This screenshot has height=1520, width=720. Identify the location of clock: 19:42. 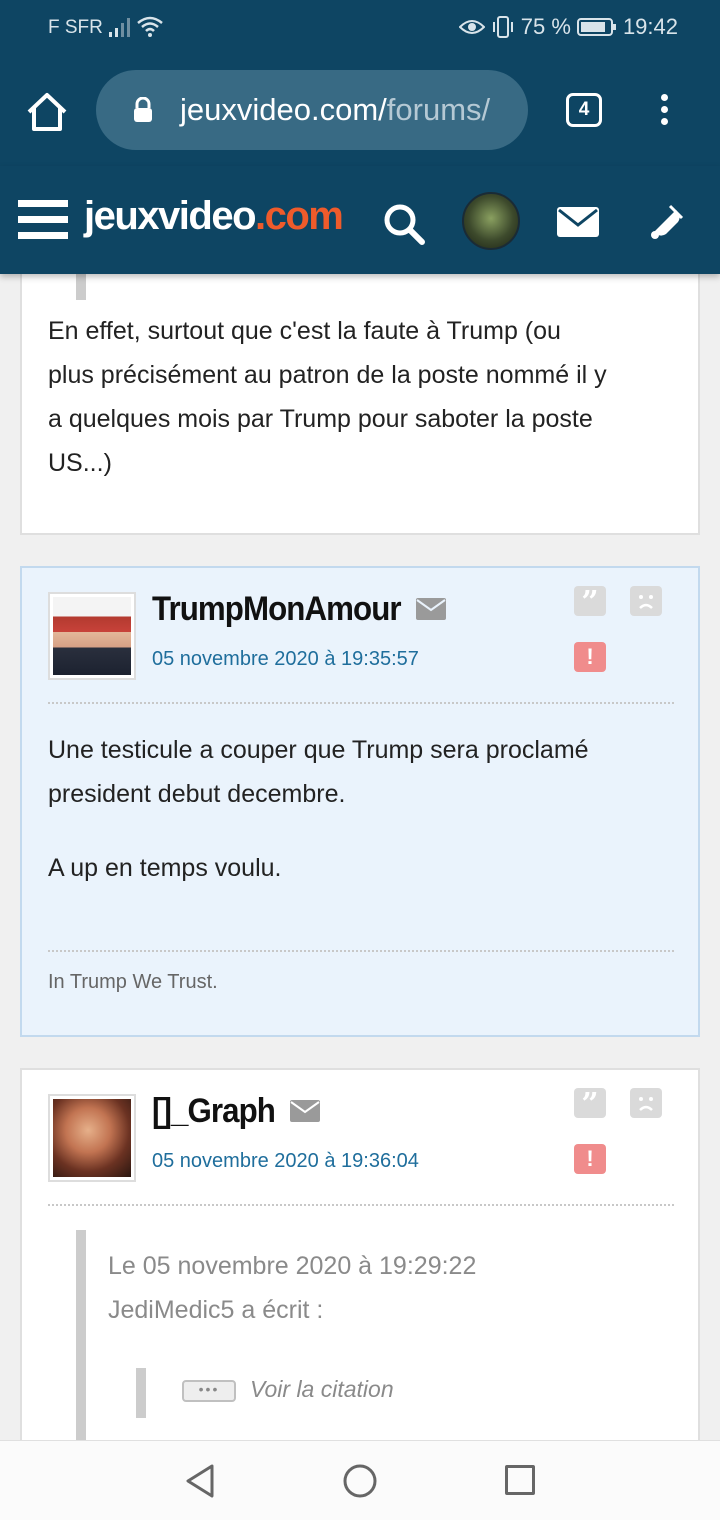
(650, 26).